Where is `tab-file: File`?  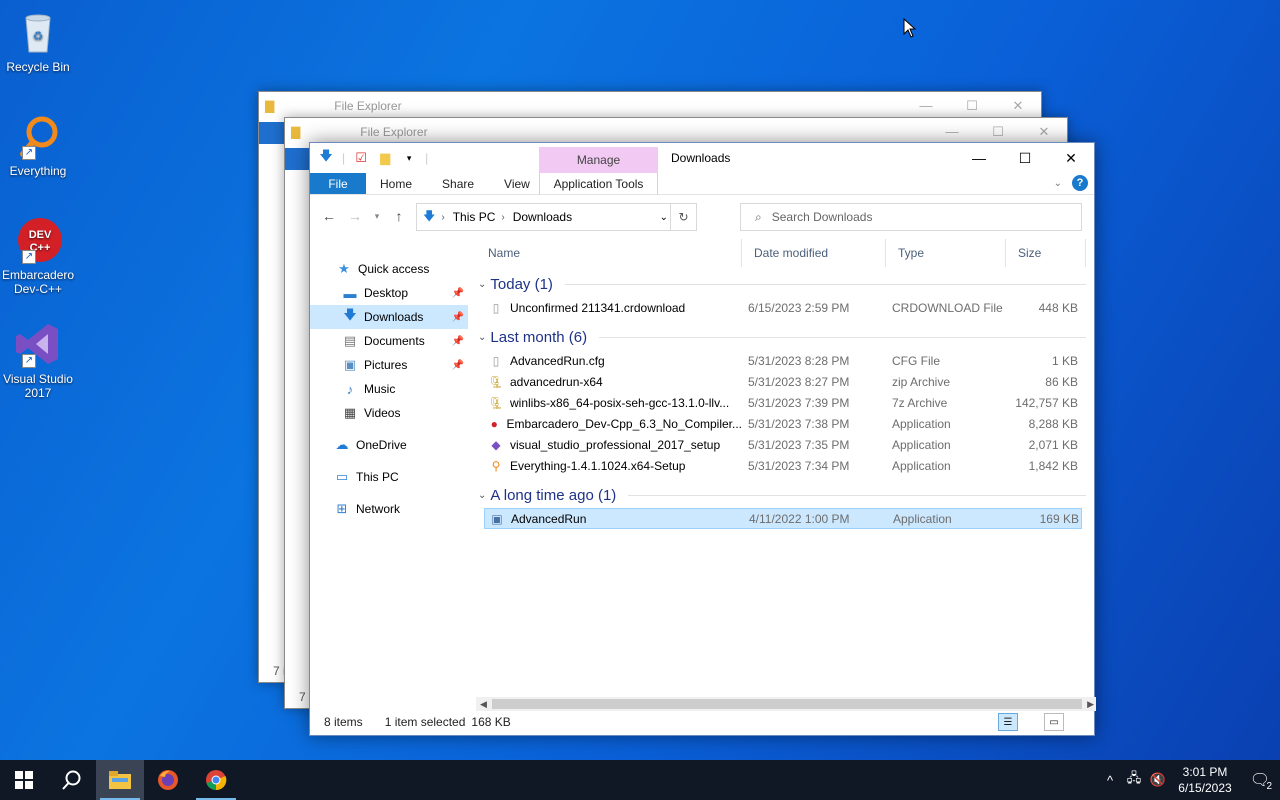
tab-file: File is located at coordinates (338, 183).